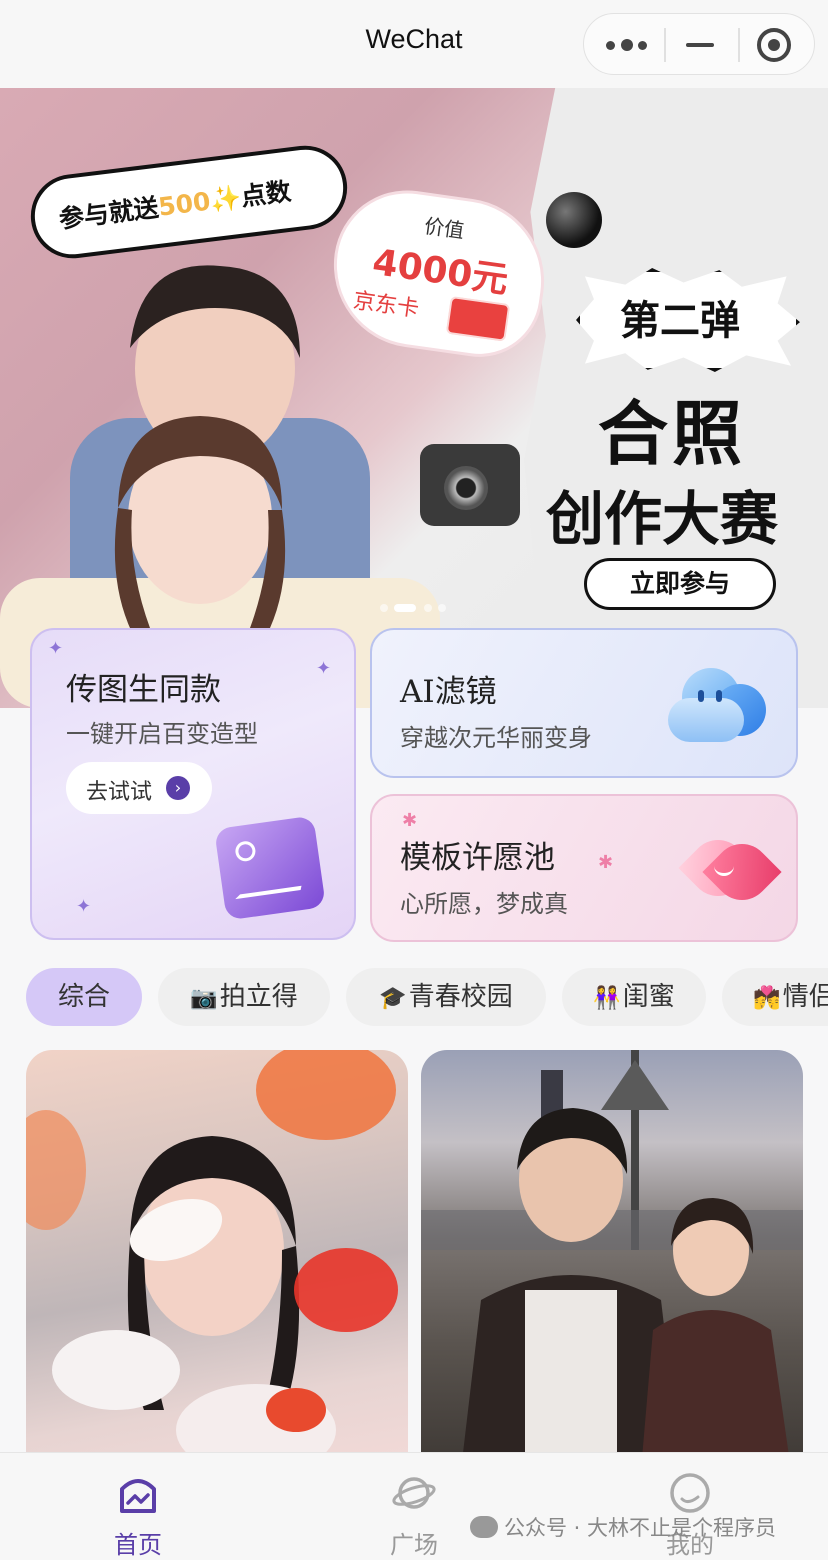 The image size is (828, 1560). I want to click on try-button-label: 去试试, so click(119, 792).